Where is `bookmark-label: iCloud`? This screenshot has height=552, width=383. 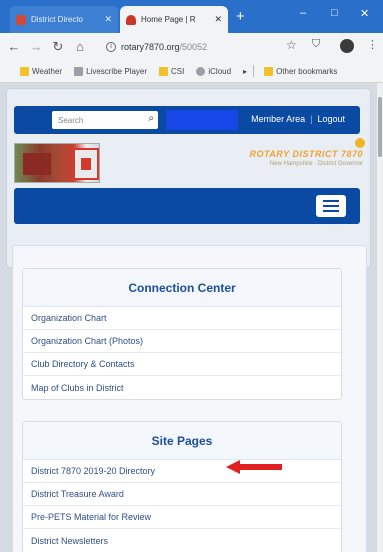
bookmark-label: iCloud is located at coordinates (220, 71).